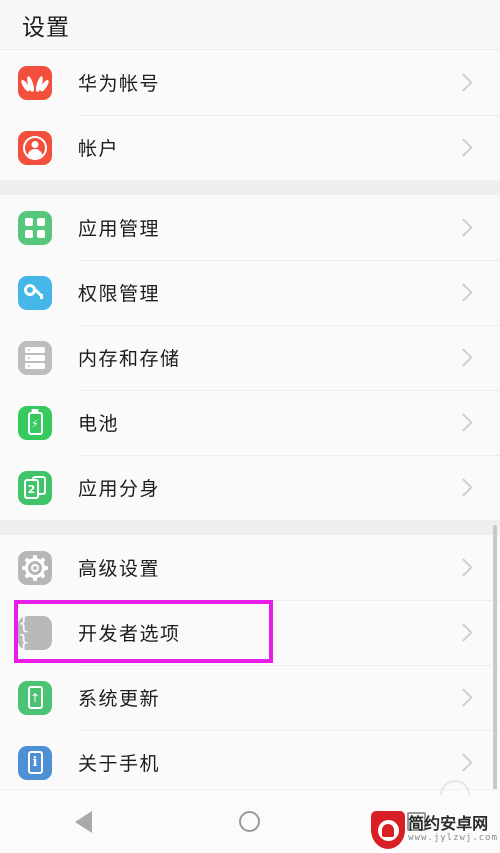 The image size is (500, 853). Describe the element at coordinates (250, 82) in the screenshot. I see `sidebar-item-huawei-account: 华为帐号` at that location.